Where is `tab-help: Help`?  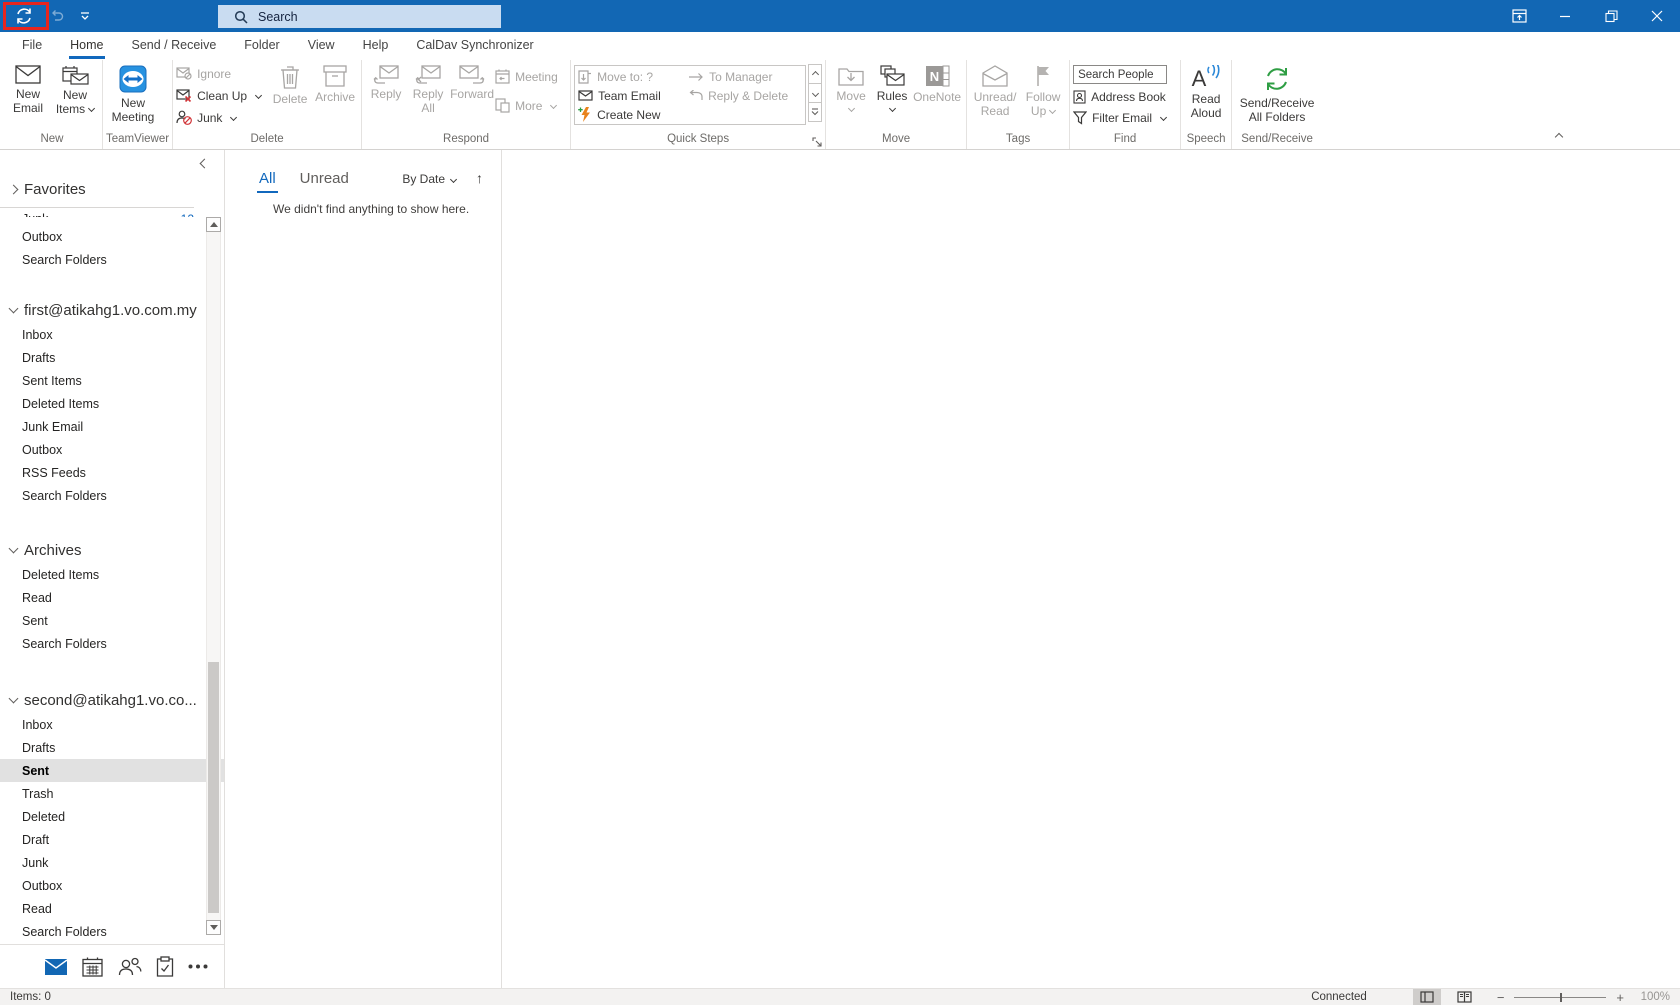
tab-help: Help is located at coordinates (376, 46).